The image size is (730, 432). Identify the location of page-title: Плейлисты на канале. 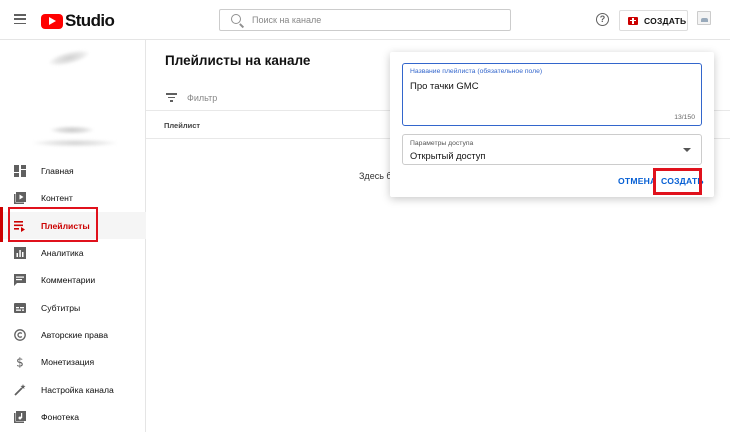
(238, 60).